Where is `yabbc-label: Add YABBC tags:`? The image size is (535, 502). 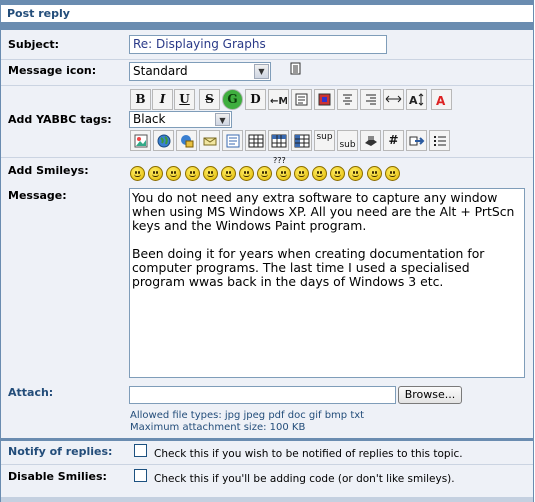
yabbc-label: Add YABBC tags: is located at coordinates (60, 119).